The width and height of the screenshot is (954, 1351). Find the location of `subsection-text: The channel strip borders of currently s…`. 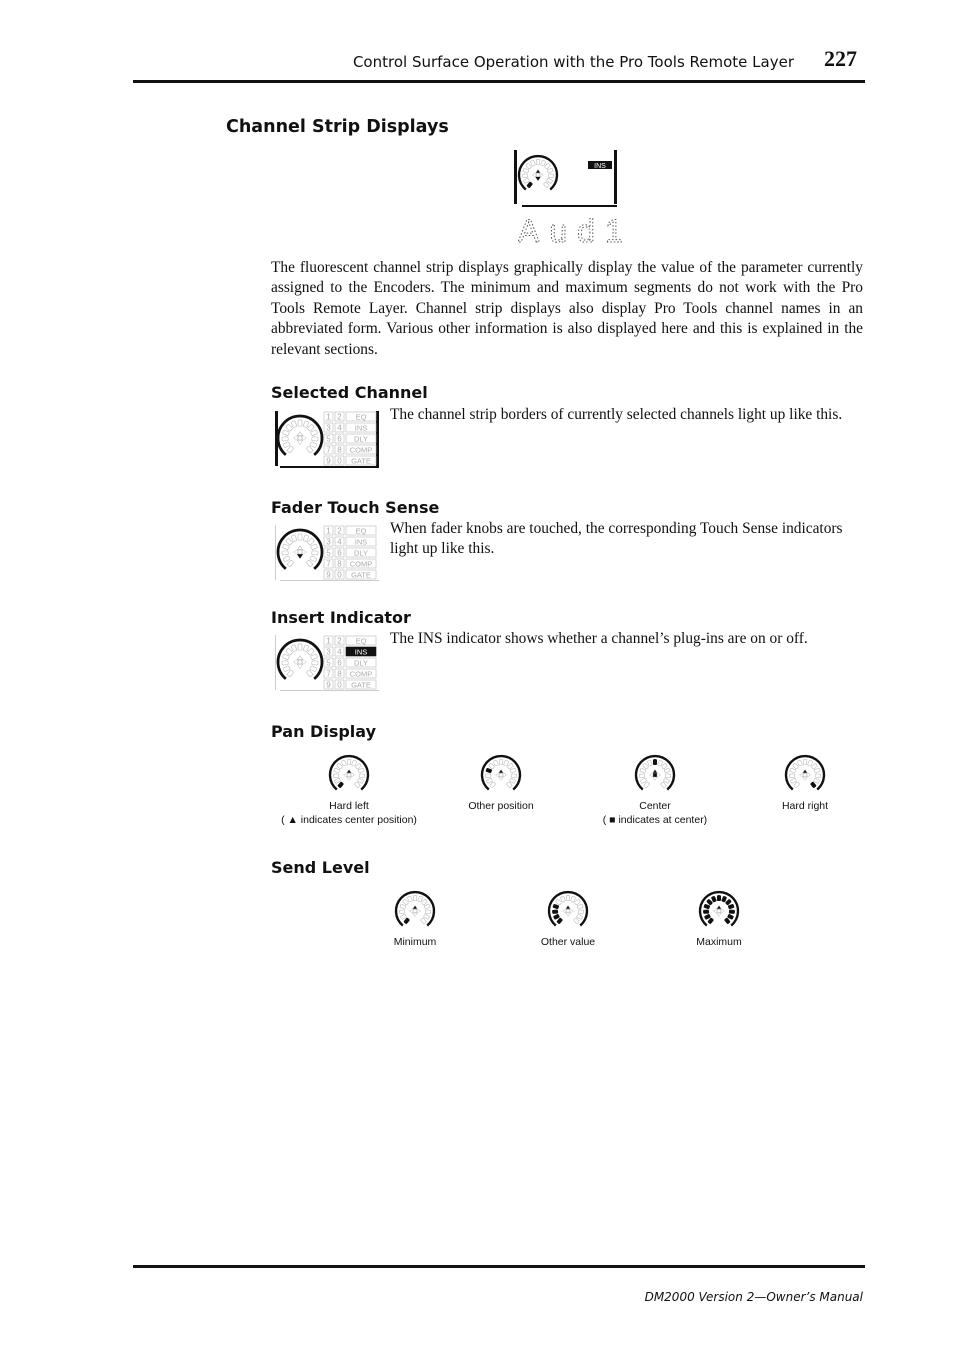

subsection-text: The channel strip borders of currently s… is located at coordinates (616, 414).